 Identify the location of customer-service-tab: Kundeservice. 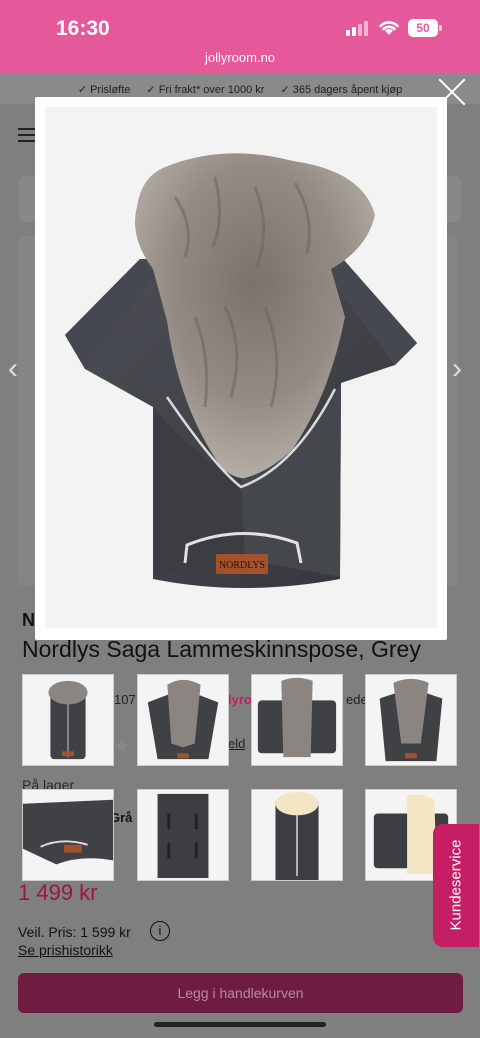
(456, 885).